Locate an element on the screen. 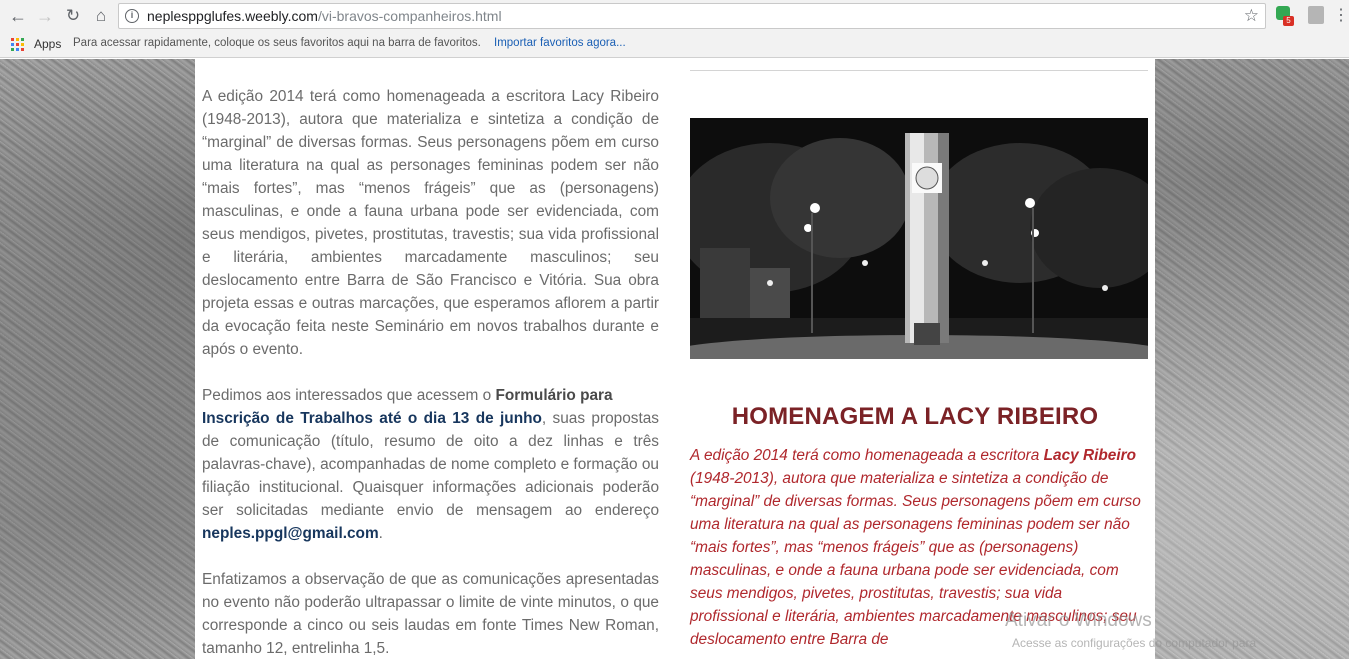  extension-icon: 5 is located at coordinates (1285, 16).